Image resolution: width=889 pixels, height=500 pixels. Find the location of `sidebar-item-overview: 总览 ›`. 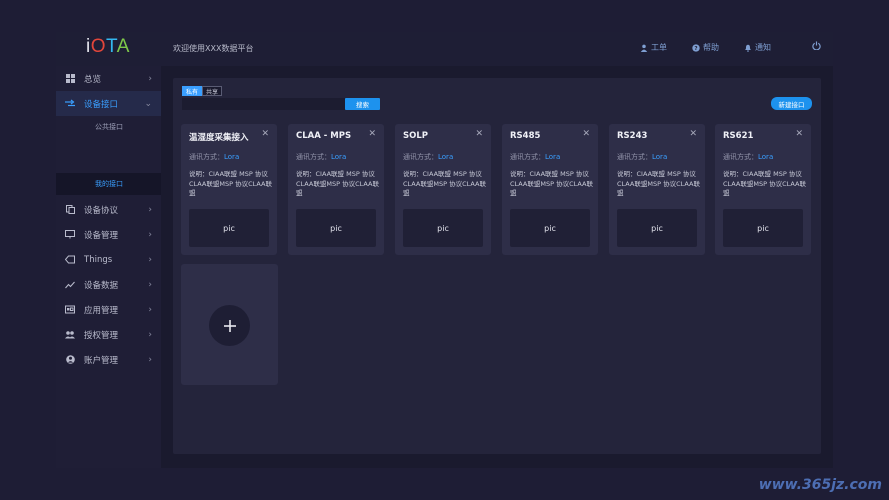

sidebar-item-overview: 总览 › is located at coordinates (108, 78).